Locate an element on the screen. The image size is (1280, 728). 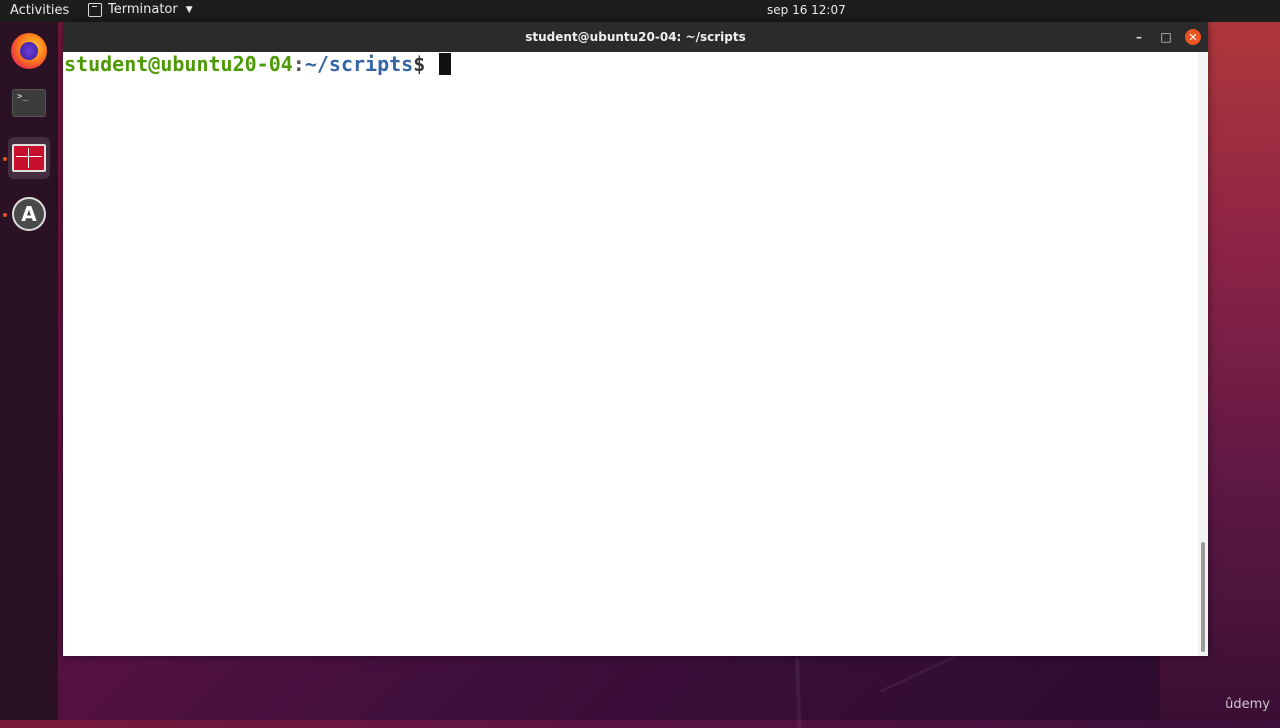
app-menu-label: Terminator is located at coordinates (143, 9).